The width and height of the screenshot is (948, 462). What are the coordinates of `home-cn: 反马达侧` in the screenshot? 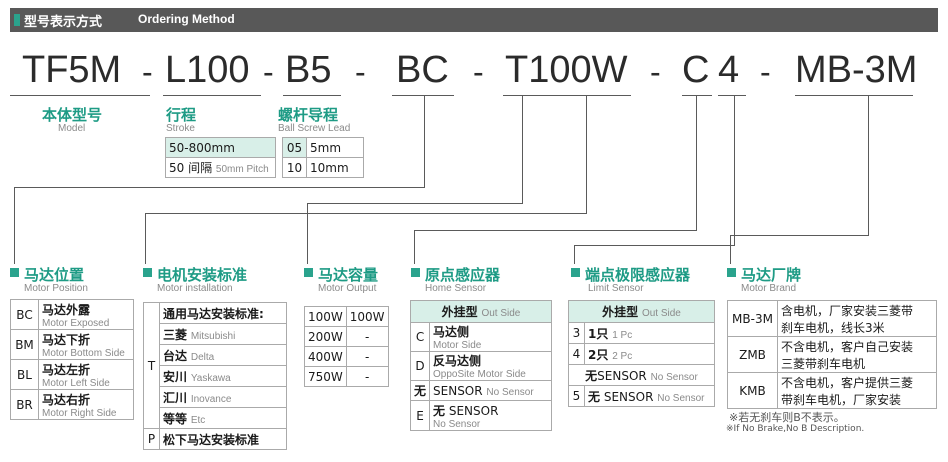 It's located at (457, 361).